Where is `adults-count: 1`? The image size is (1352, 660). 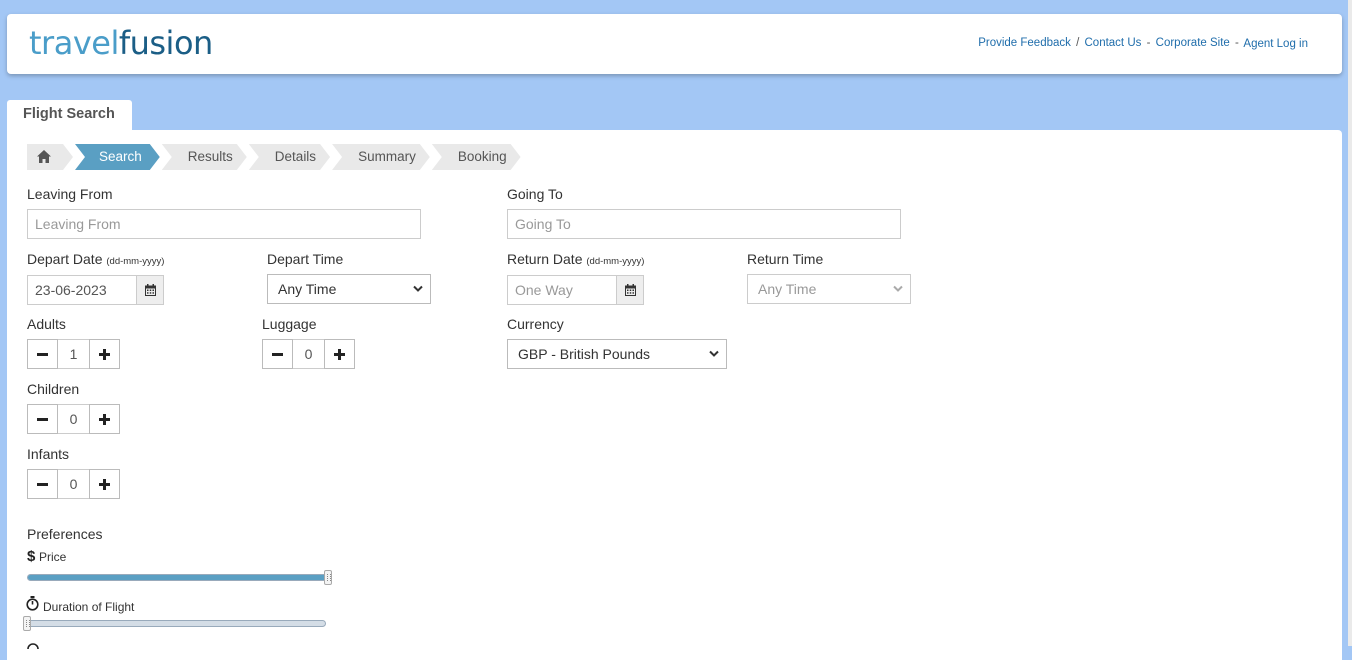
adults-count: 1 is located at coordinates (73, 354).